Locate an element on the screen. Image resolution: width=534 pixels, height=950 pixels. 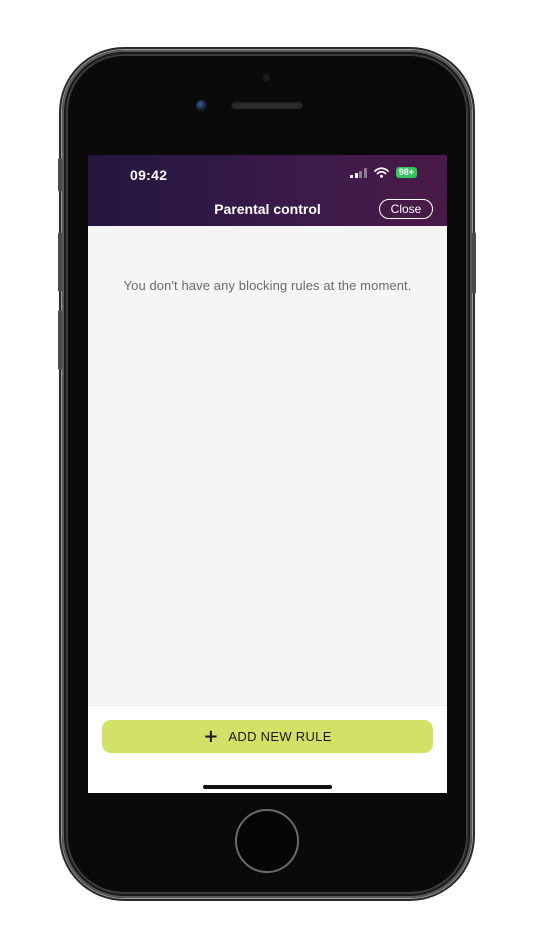
add-new-rule-button: + ADD NEW RULE is located at coordinates (267, 736).